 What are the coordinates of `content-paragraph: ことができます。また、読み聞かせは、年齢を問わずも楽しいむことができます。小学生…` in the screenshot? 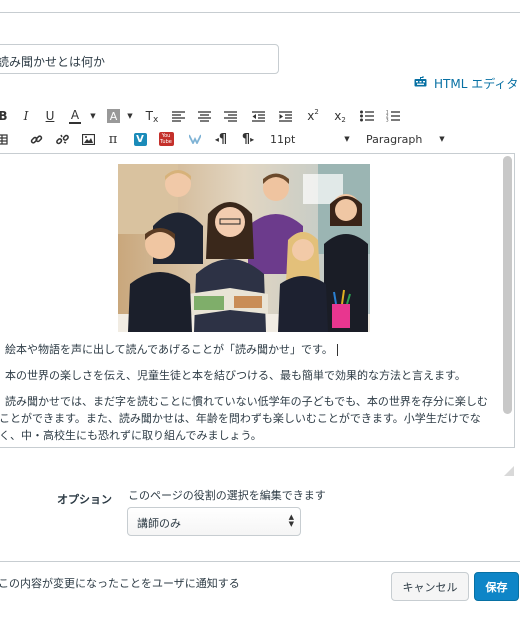 It's located at (240, 418).